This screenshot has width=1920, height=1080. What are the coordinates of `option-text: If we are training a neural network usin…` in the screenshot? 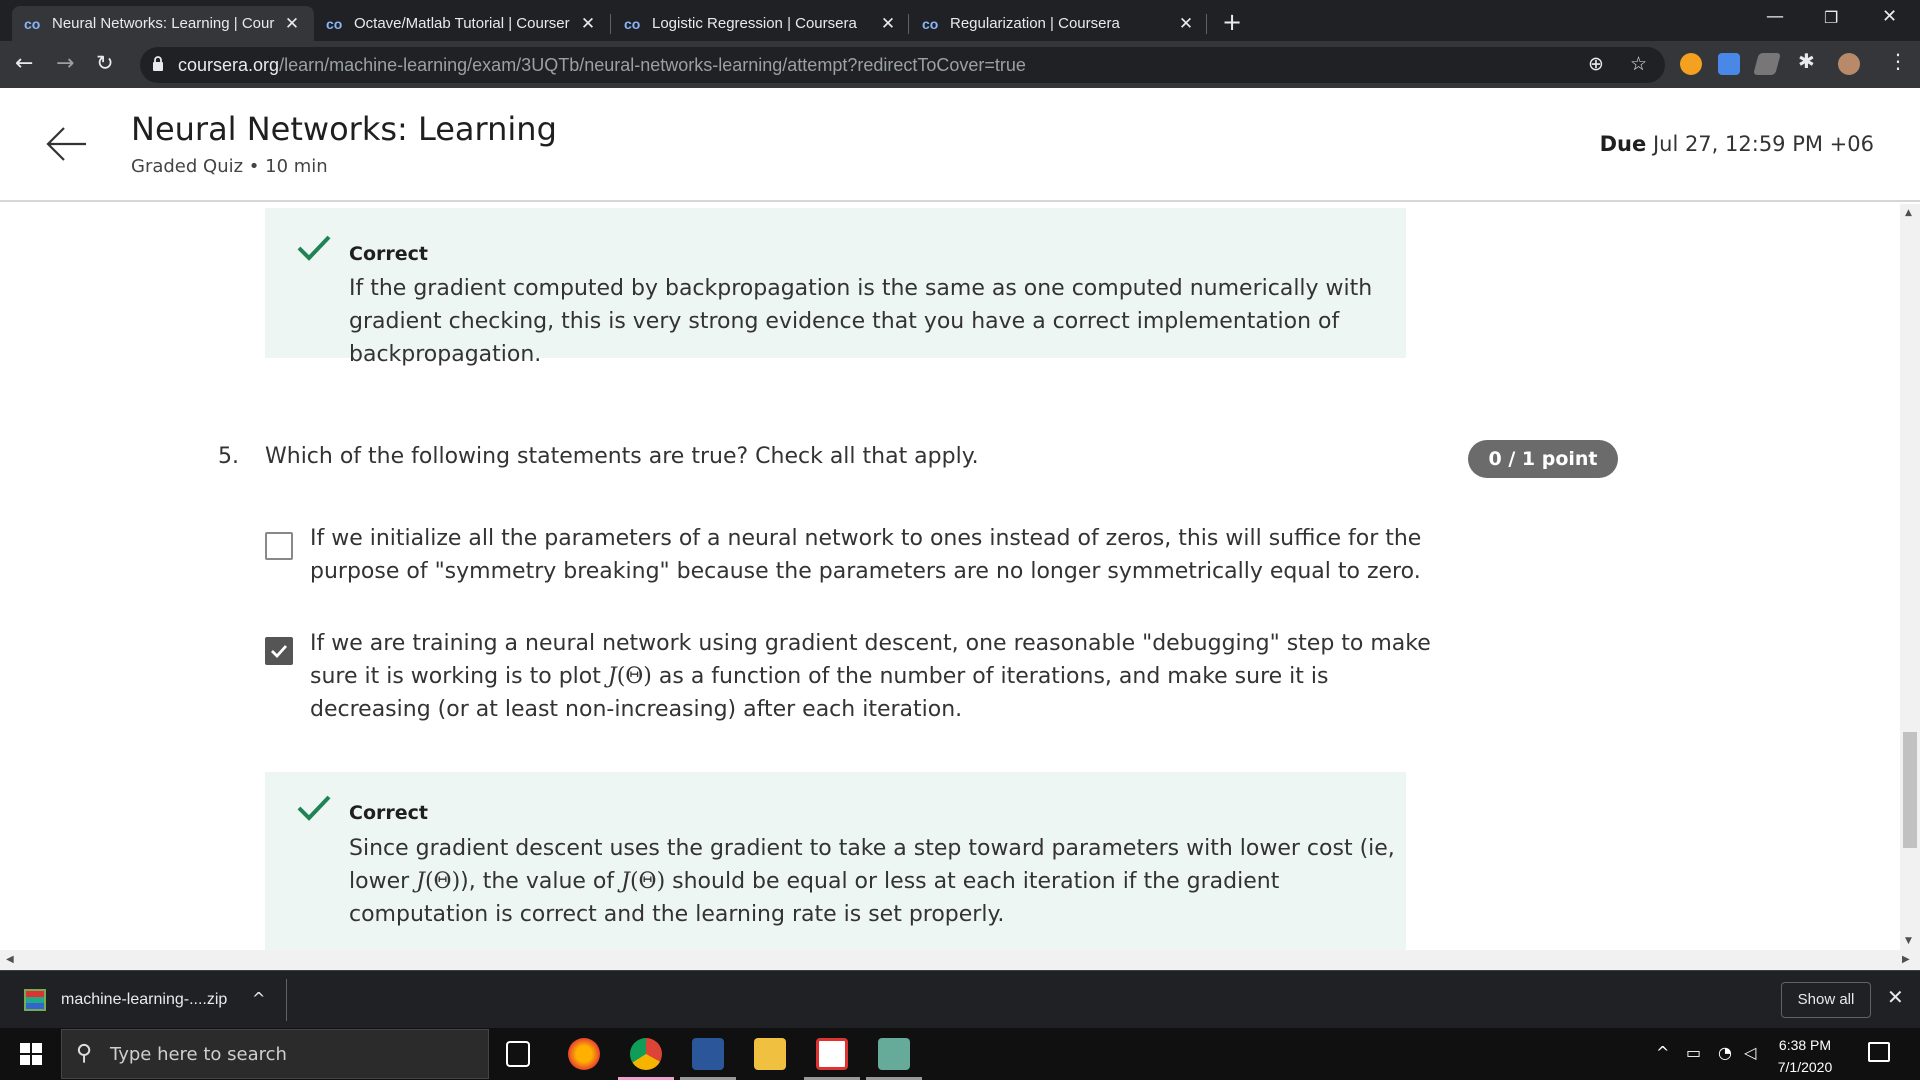 It's located at (880, 676).